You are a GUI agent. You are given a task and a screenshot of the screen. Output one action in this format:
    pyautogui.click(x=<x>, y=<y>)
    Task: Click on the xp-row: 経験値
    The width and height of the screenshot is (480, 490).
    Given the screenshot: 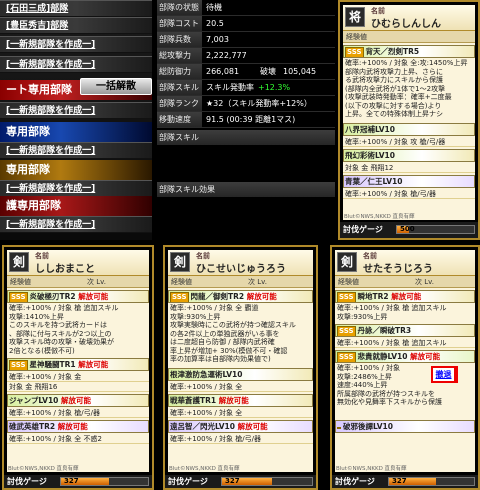 What is the action you would take?
    pyautogui.click(x=409, y=37)
    